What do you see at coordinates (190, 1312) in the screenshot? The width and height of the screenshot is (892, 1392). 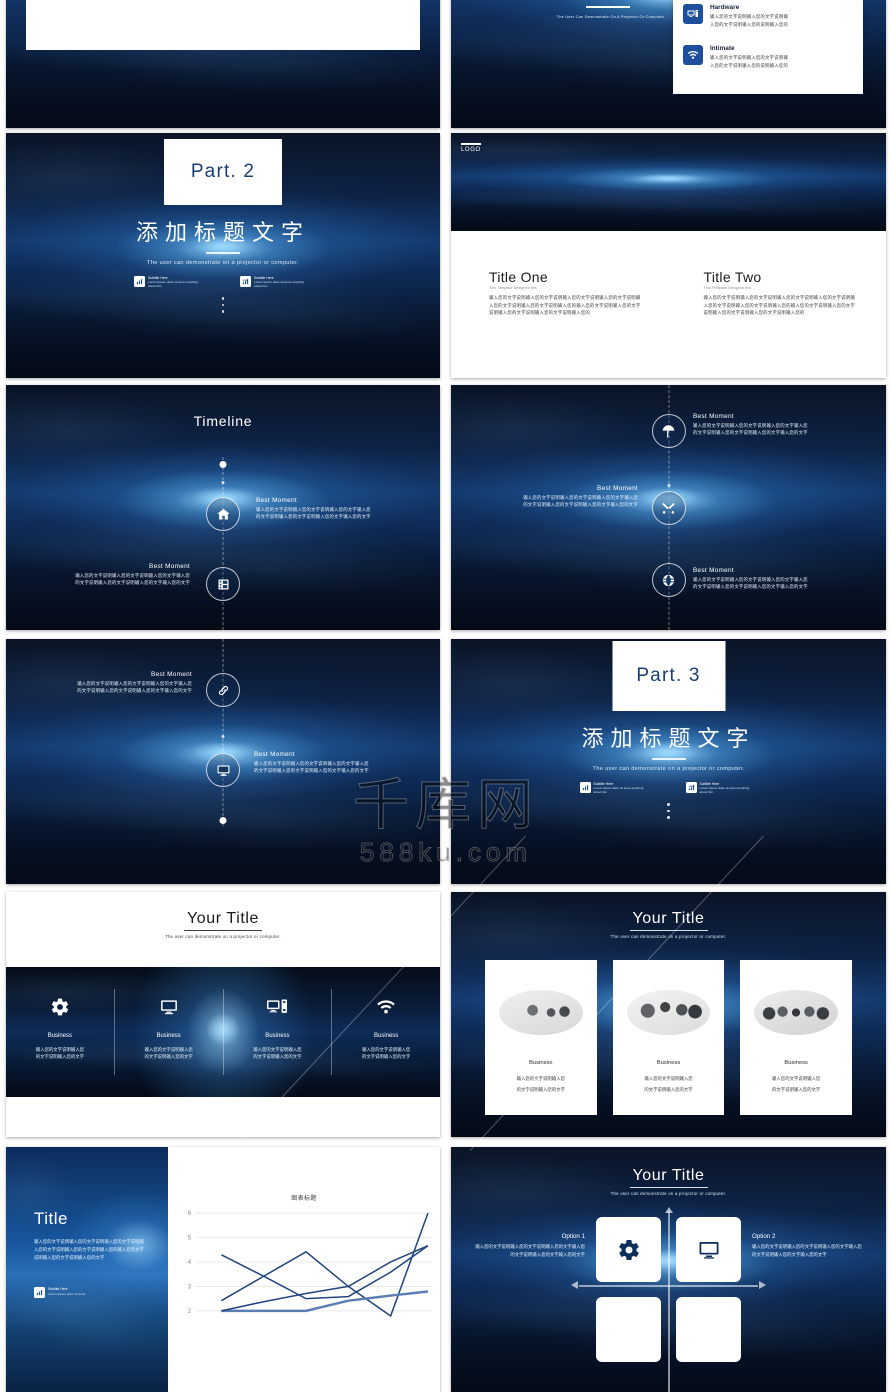 I see `svg-text: 2` at bounding box center [190, 1312].